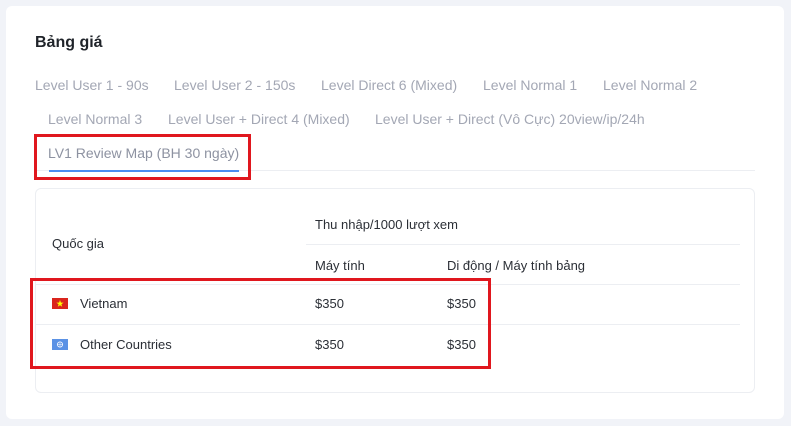  Describe the element at coordinates (516, 265) in the screenshot. I see `header-mobile: Di động / Máy tính bảng` at that location.